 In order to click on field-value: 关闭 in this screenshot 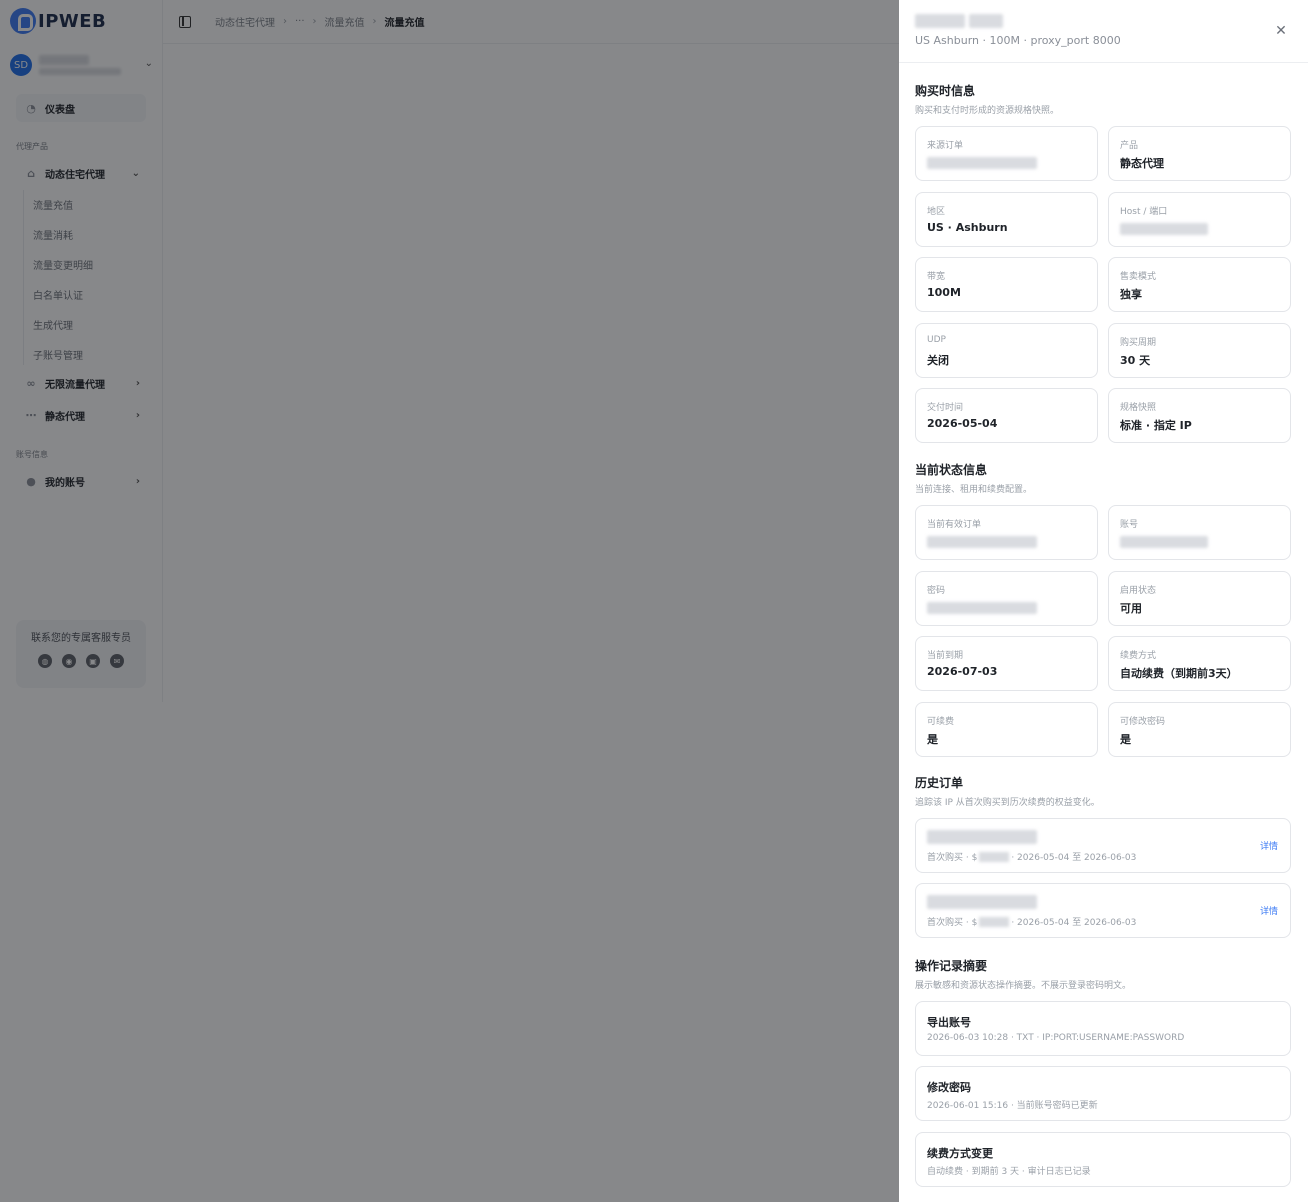, I will do `click(938, 360)`.